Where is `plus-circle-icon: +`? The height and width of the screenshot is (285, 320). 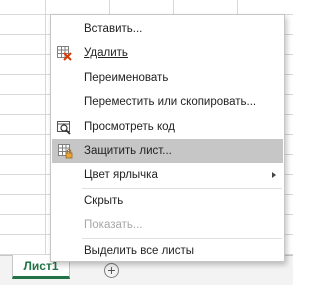 plus-circle-icon: + is located at coordinates (111, 270).